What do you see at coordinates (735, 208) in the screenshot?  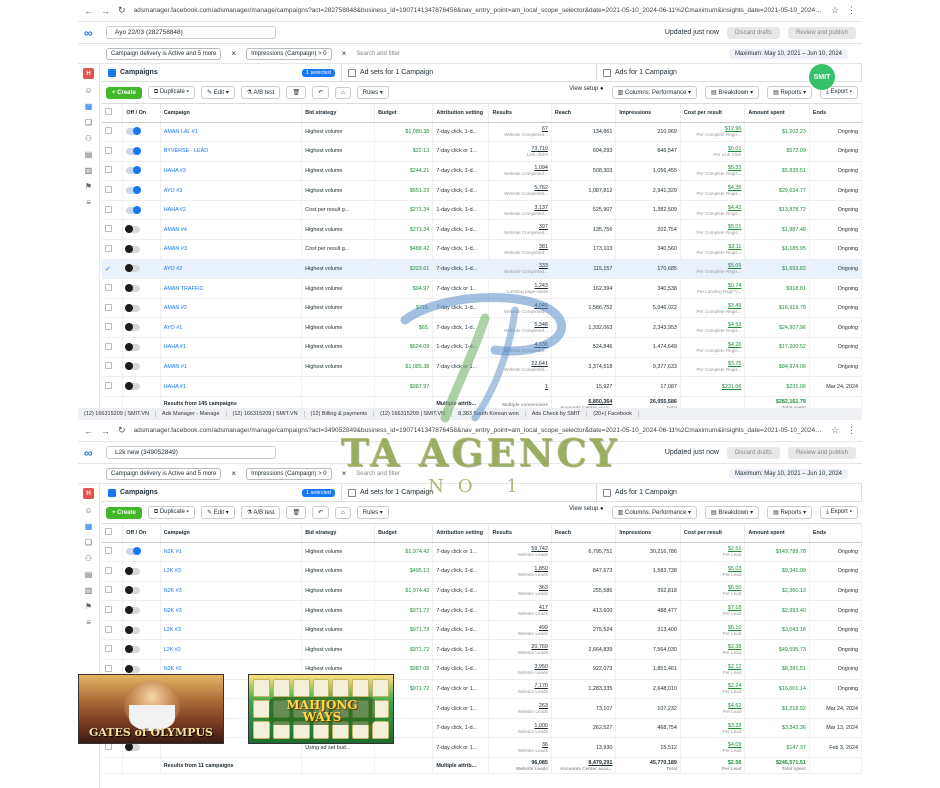 I see `cpr-value: $4.42` at bounding box center [735, 208].